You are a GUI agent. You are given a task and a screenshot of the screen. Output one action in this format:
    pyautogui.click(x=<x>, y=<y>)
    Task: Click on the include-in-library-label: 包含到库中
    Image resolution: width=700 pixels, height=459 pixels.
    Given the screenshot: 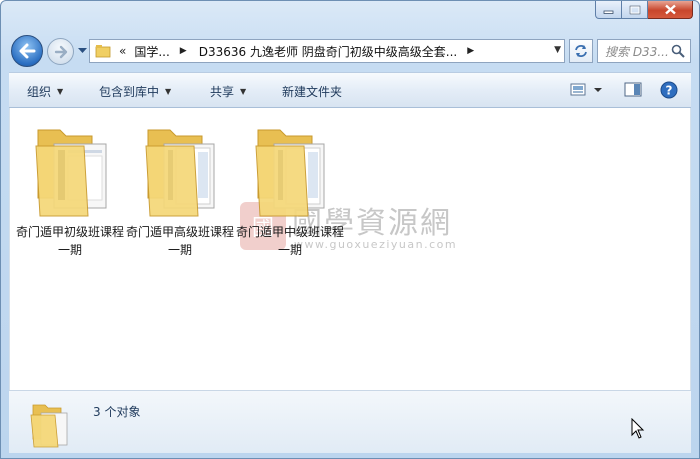 What is the action you would take?
    pyautogui.click(x=129, y=92)
    